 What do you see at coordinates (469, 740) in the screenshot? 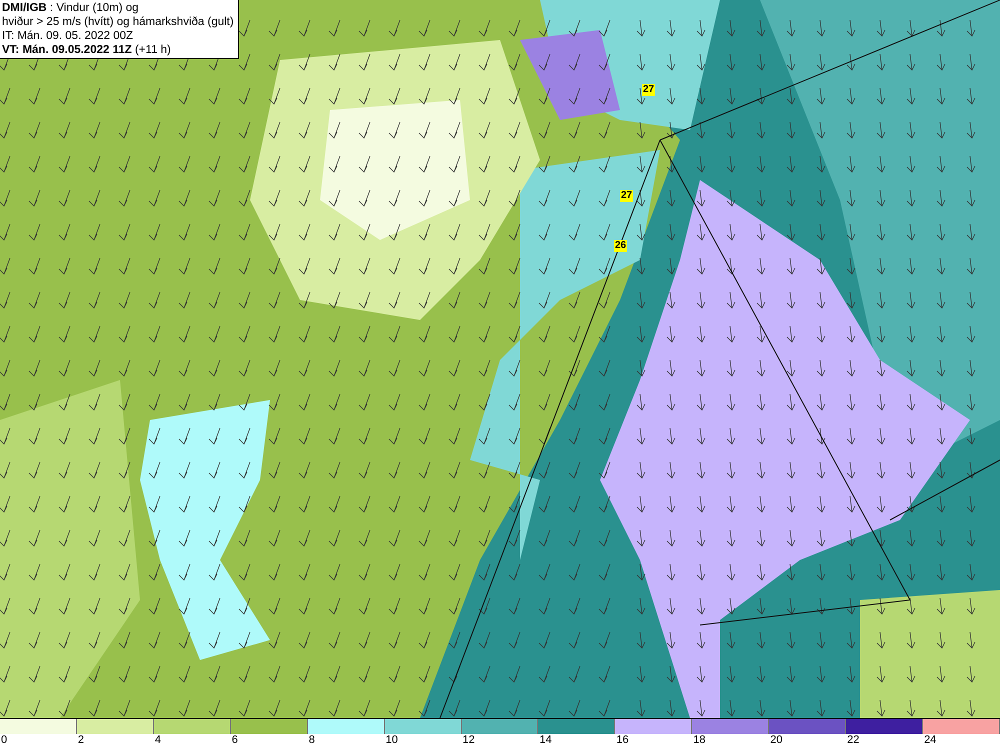
I see `legend-tick-label: 12` at bounding box center [469, 740].